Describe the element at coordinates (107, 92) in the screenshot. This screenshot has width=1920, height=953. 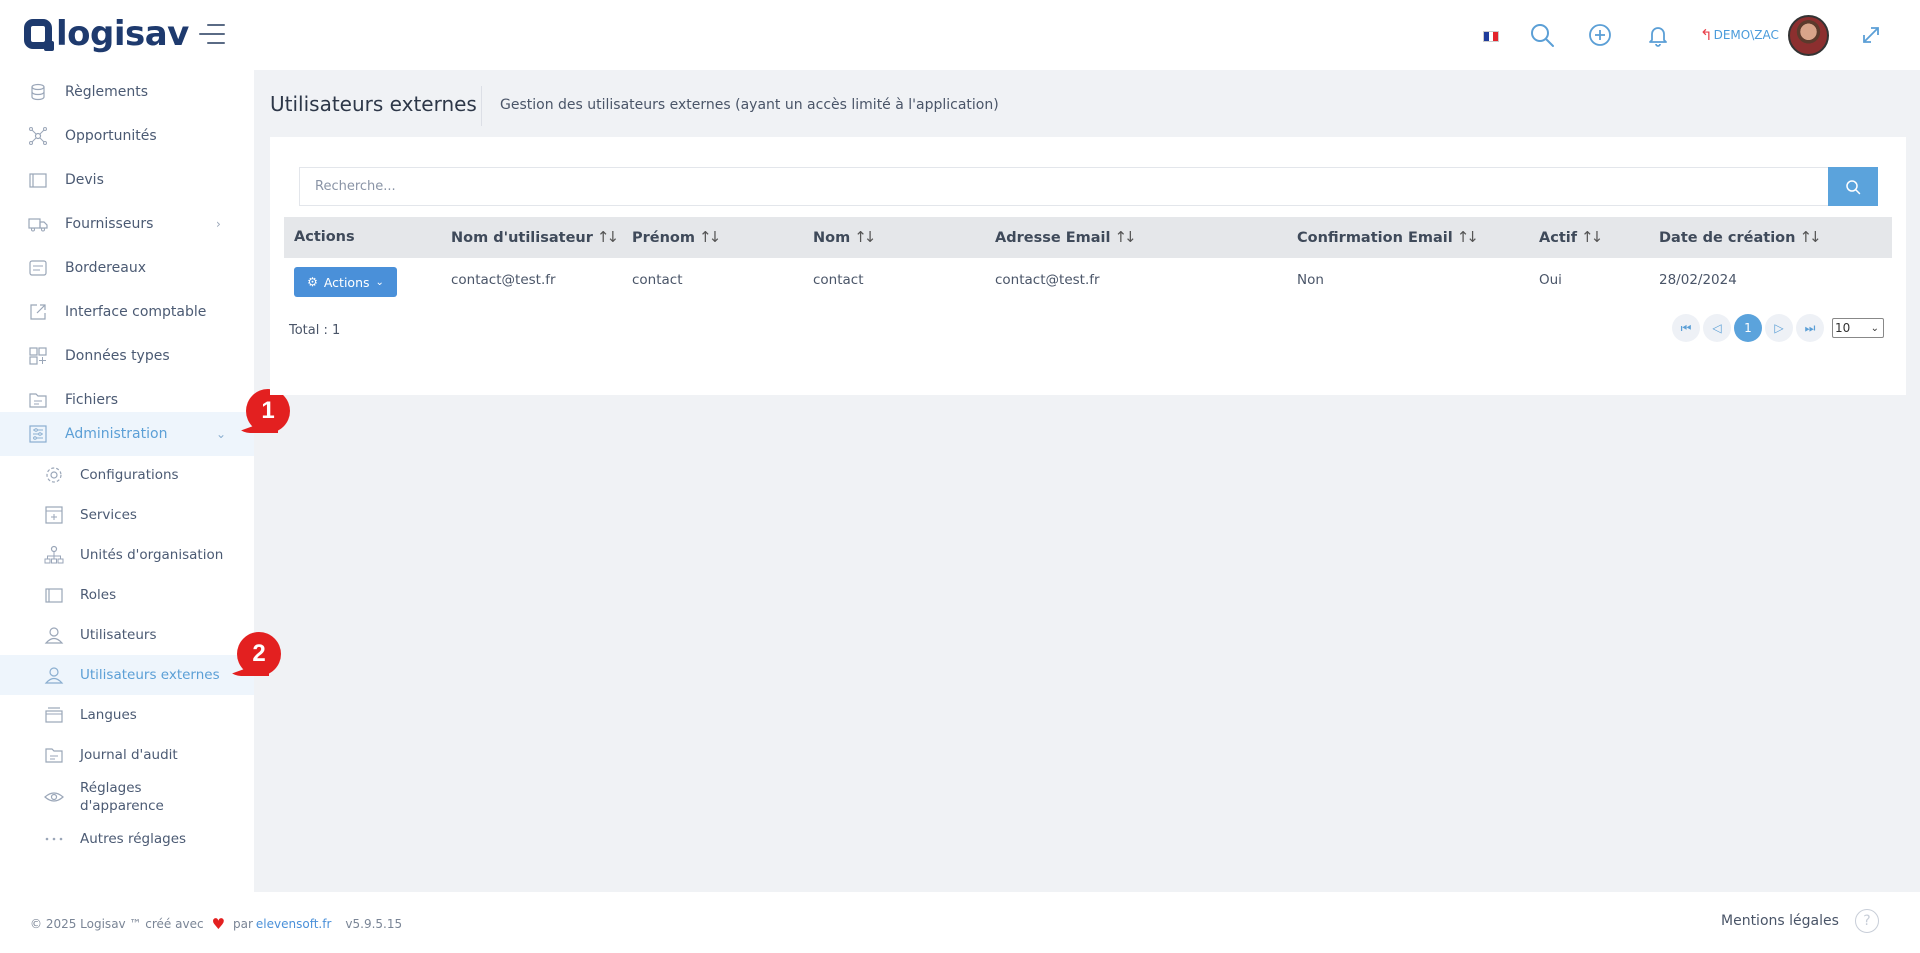
I see `sidebar-item-label: Règlements` at that location.